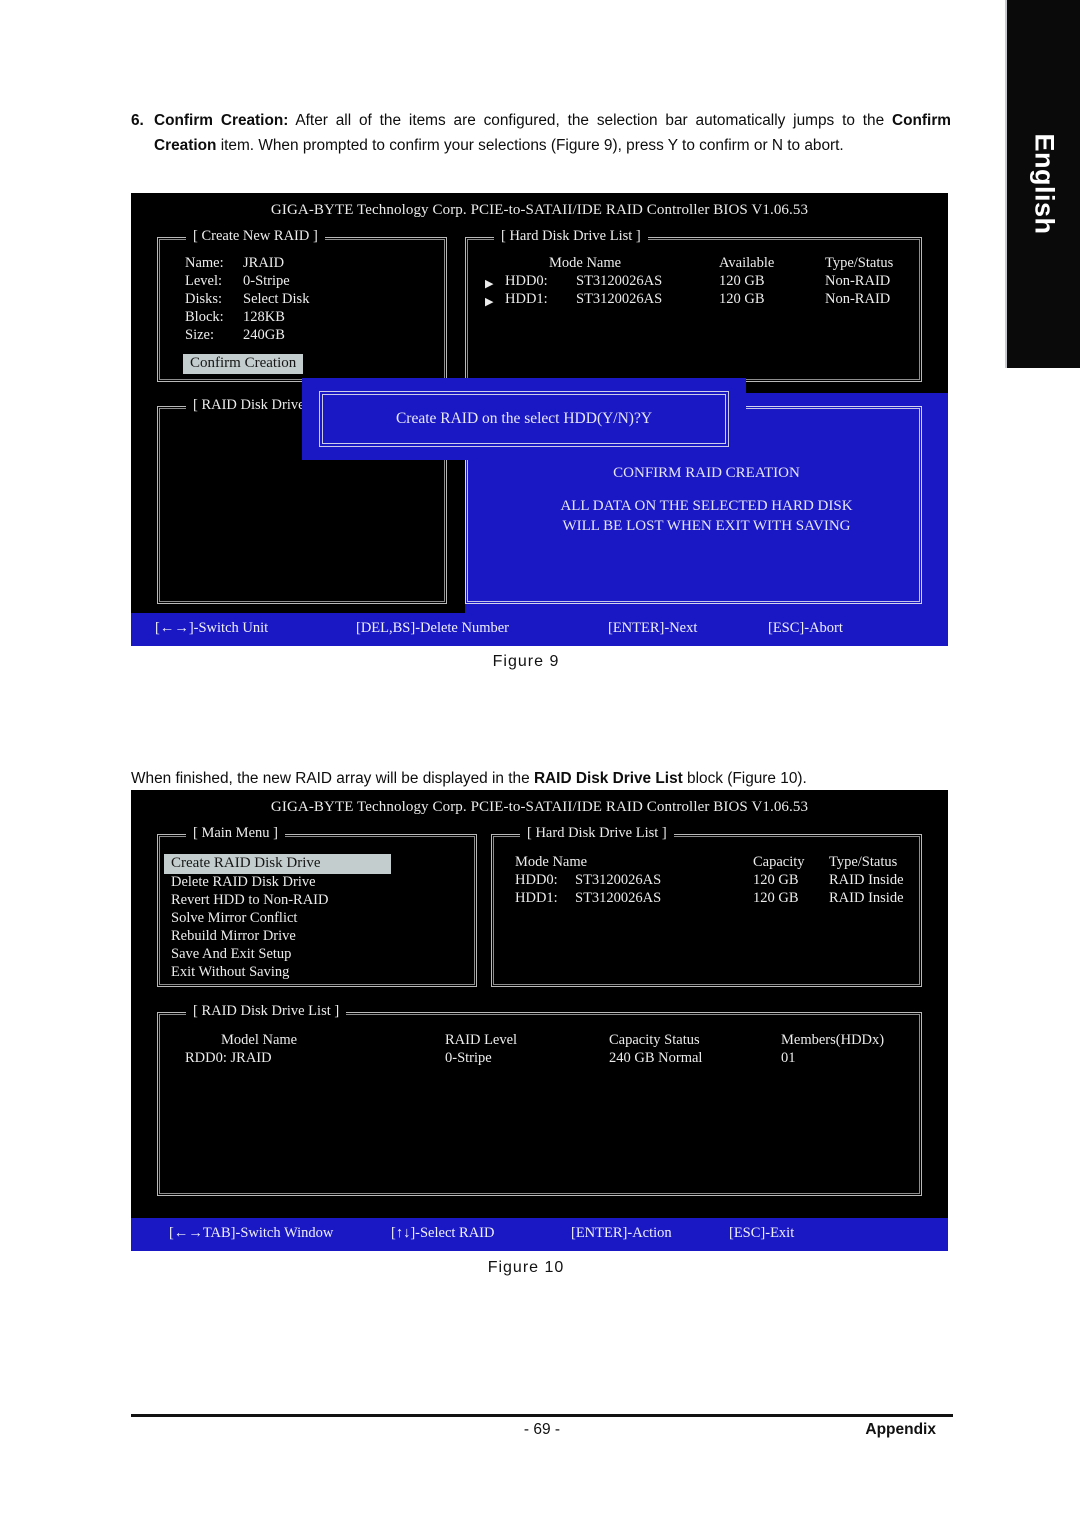 Image resolution: width=1080 pixels, height=1529 pixels. What do you see at coordinates (619, 299) in the screenshot?
I see `hdd-row-1-model-fig9: ST3120026AS` at bounding box center [619, 299].